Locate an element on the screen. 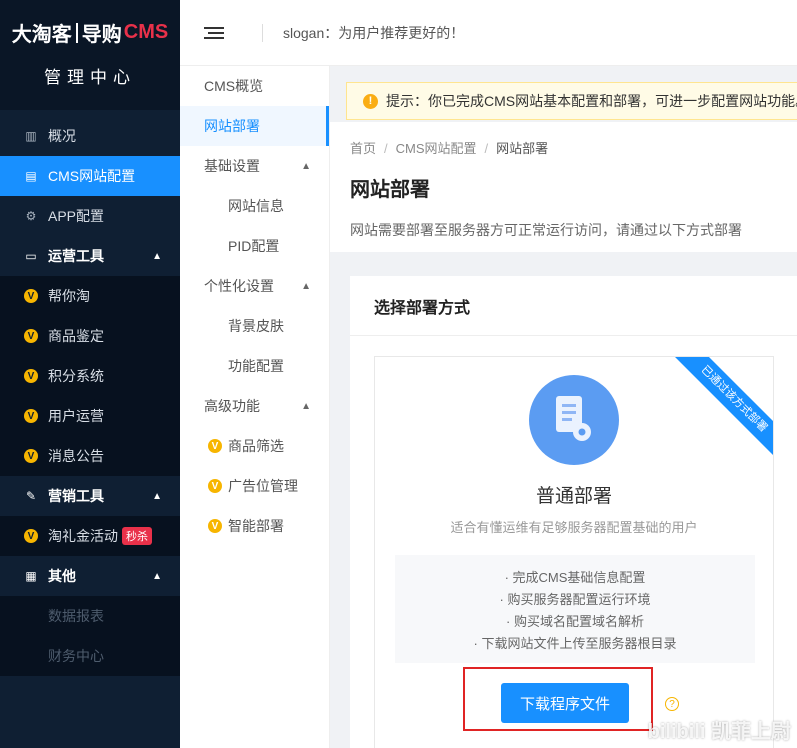 The height and width of the screenshot is (748, 797). sidebar-item-label: 营销工具 is located at coordinates (76, 496).